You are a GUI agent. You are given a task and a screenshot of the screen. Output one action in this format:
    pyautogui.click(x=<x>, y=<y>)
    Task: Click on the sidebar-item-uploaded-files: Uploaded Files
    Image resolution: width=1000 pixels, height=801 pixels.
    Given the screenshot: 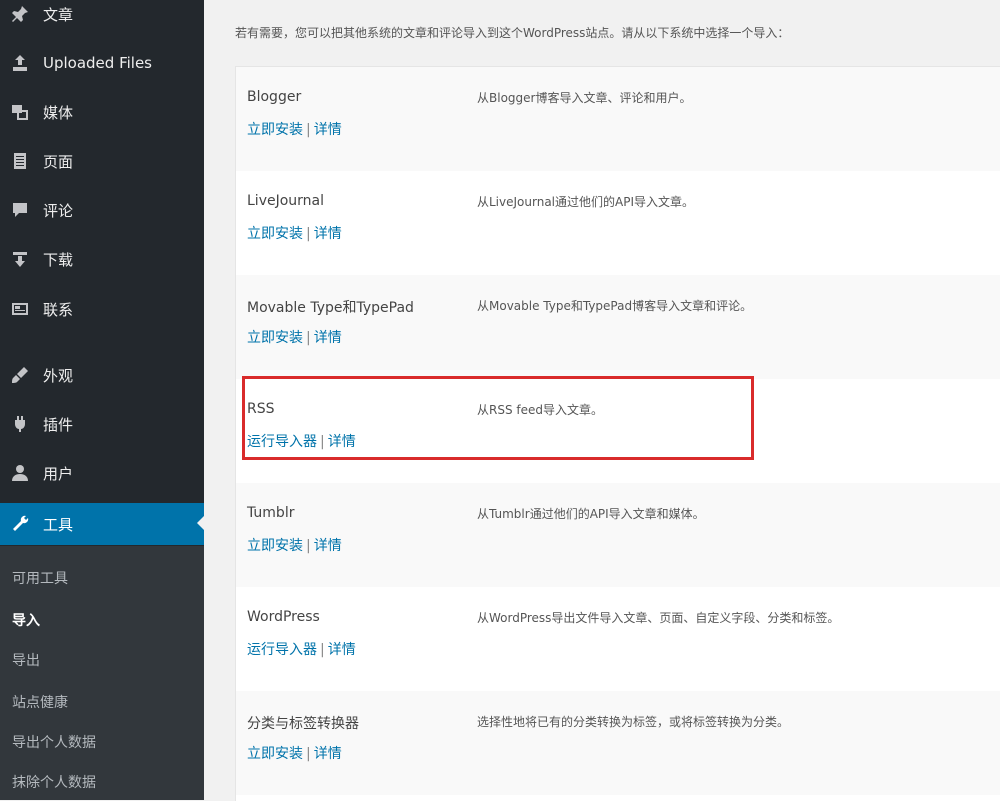 What is the action you would take?
    pyautogui.click(x=102, y=63)
    